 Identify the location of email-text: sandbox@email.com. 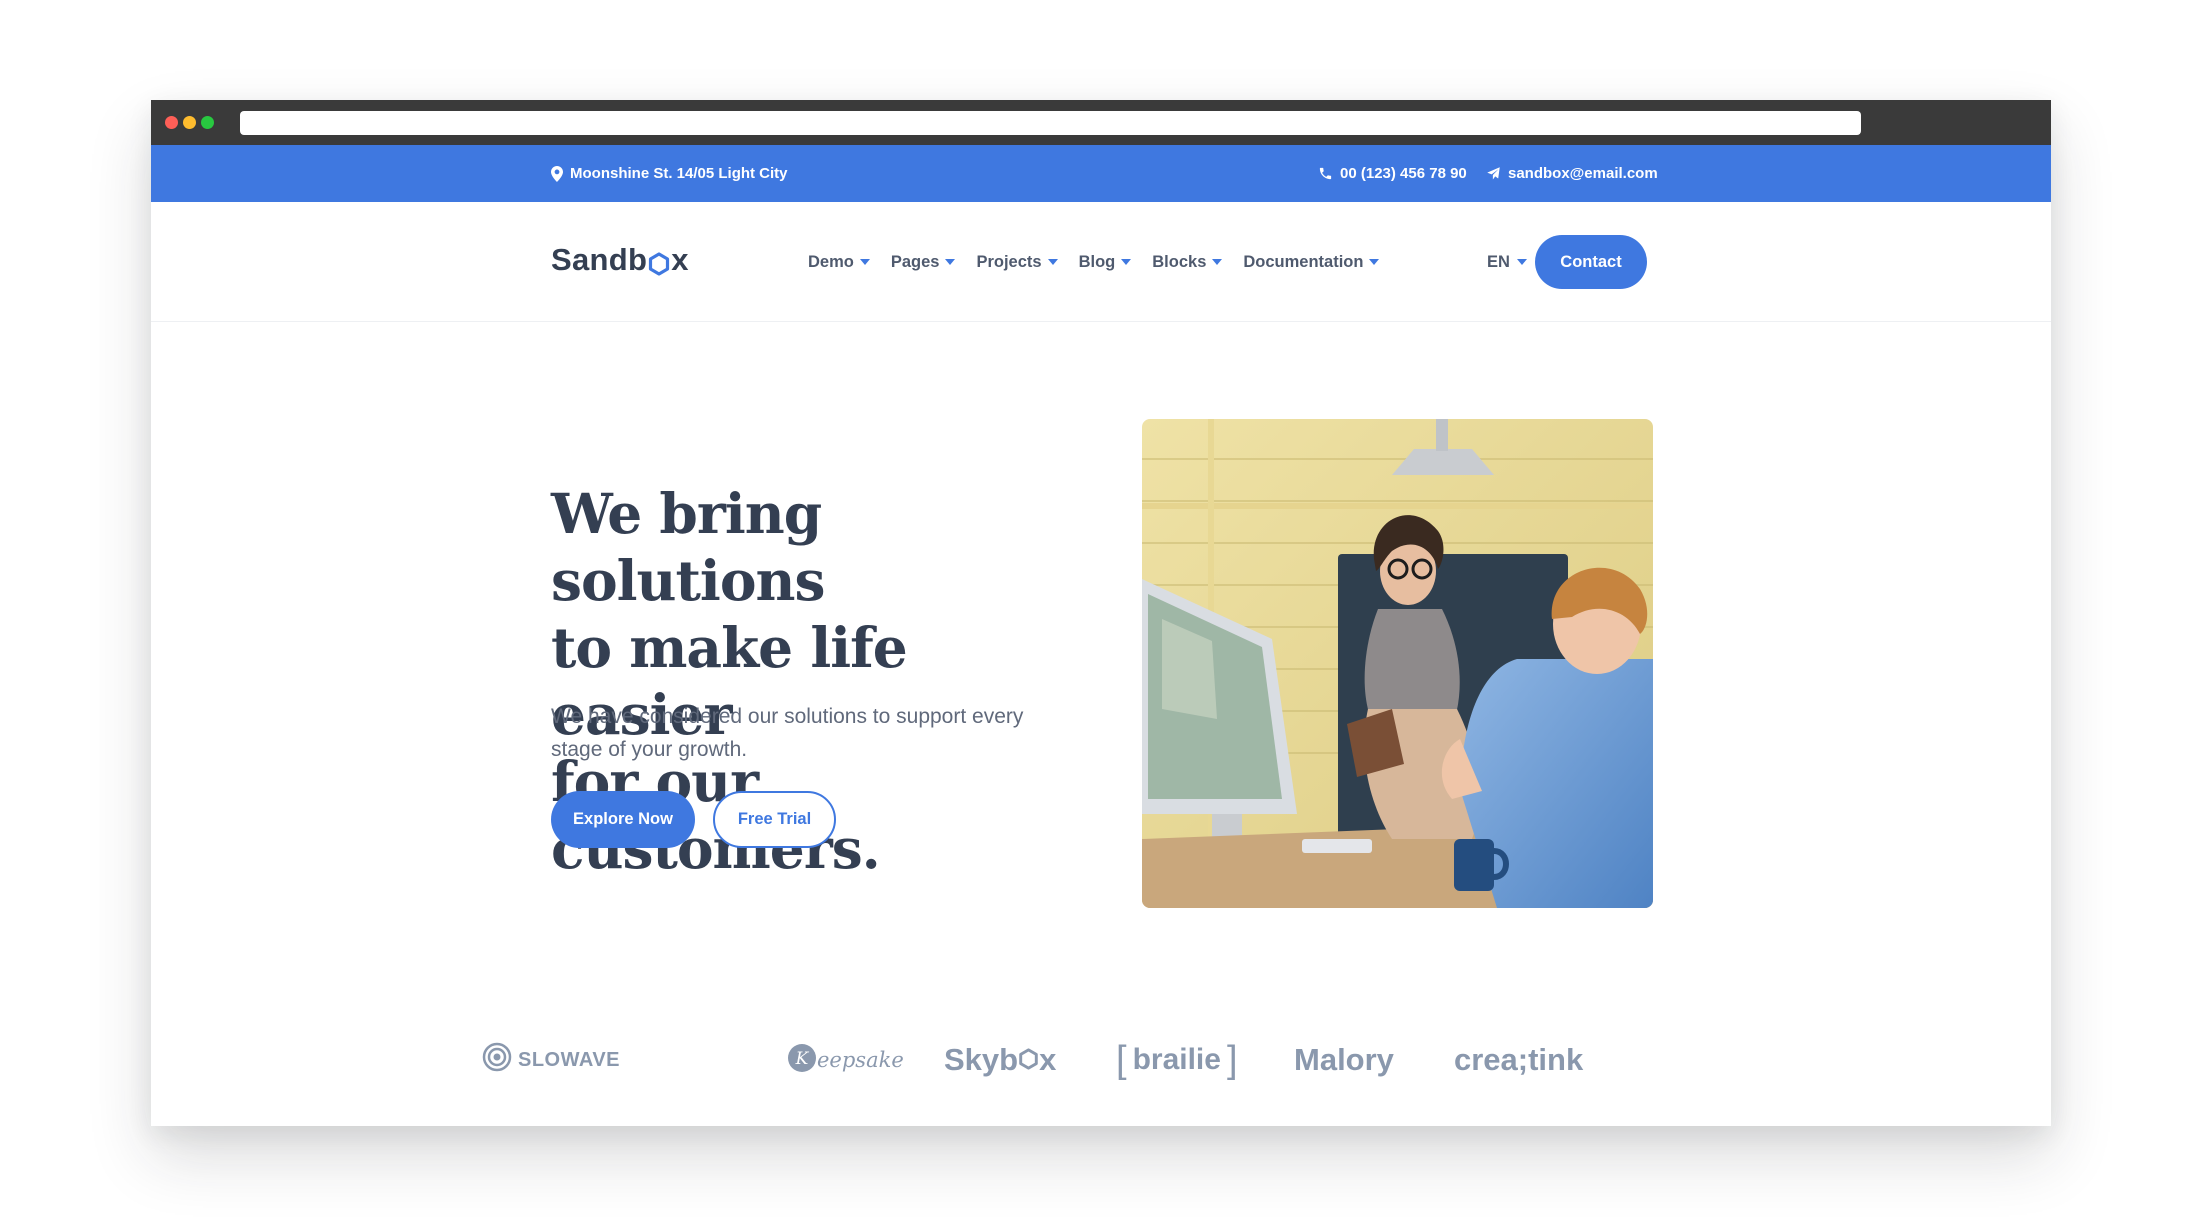
(1583, 173).